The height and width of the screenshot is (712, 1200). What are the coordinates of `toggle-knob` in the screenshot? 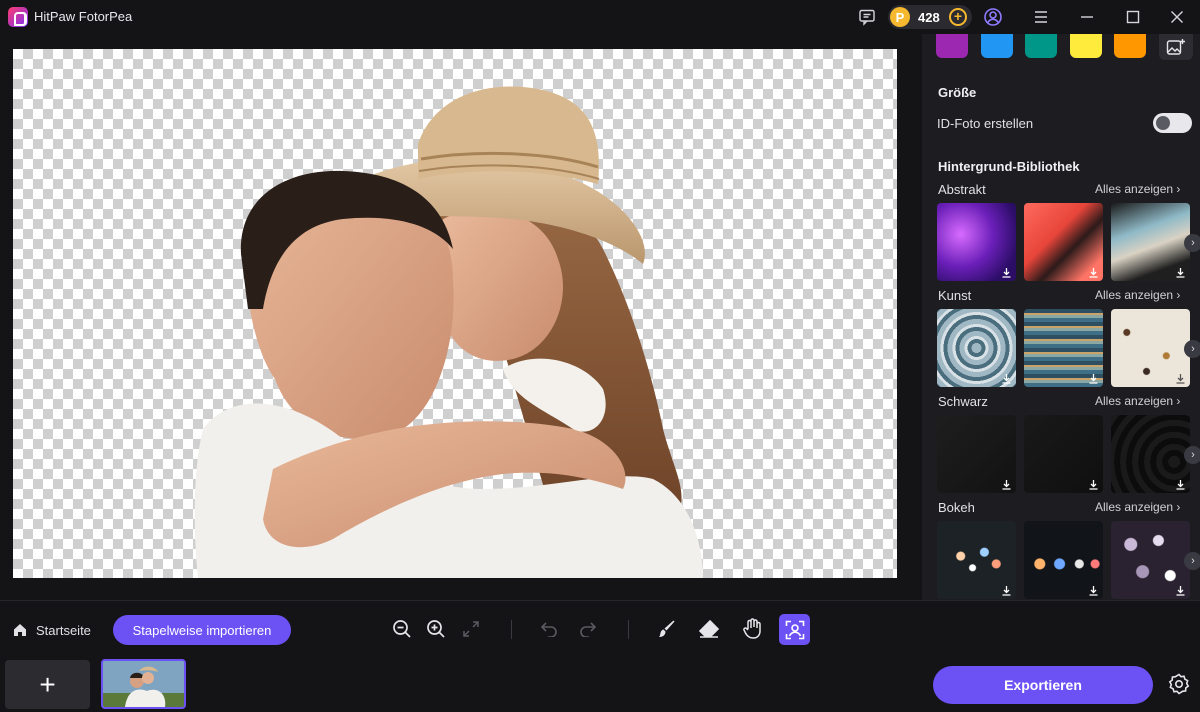 It's located at (1163, 123).